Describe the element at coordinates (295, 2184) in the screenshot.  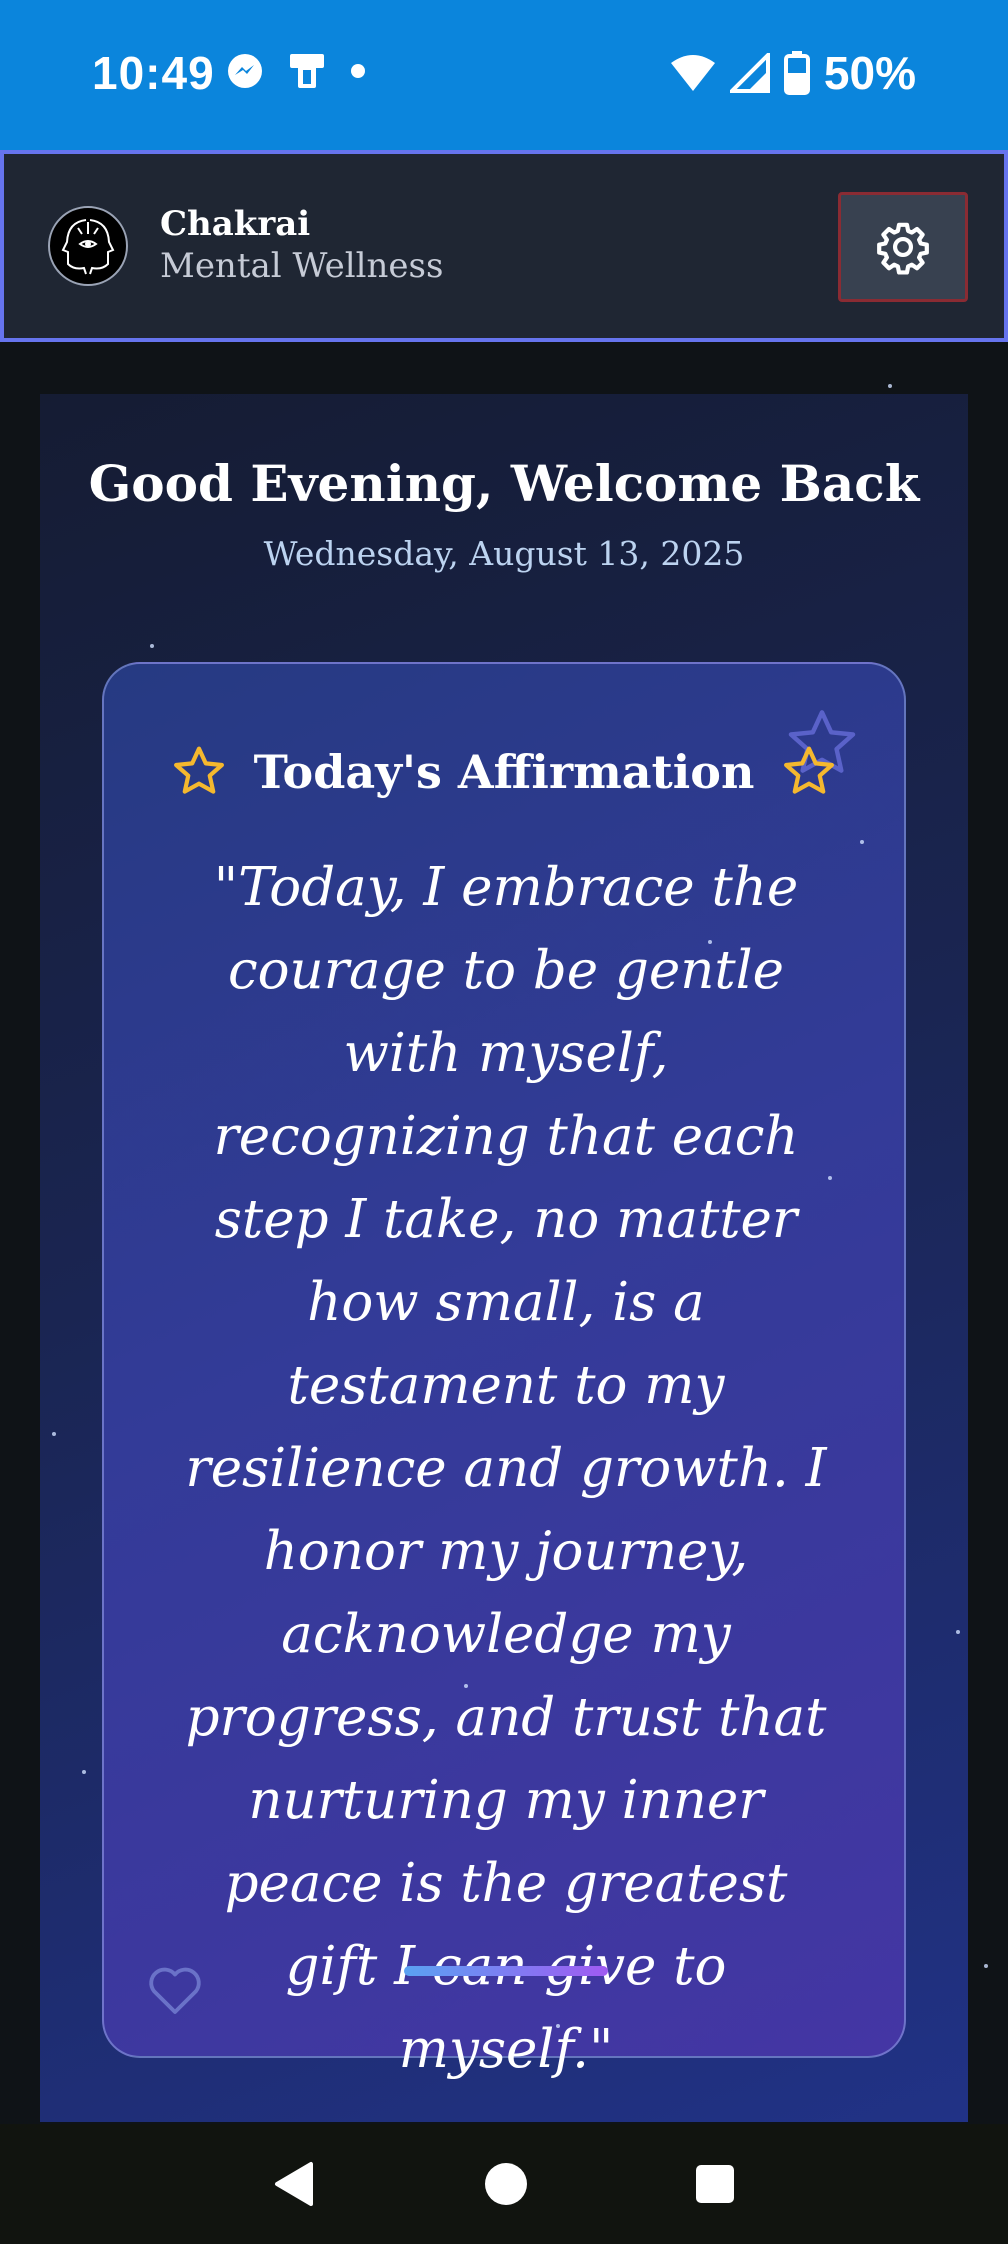
I see `back-triangle-icon` at that location.